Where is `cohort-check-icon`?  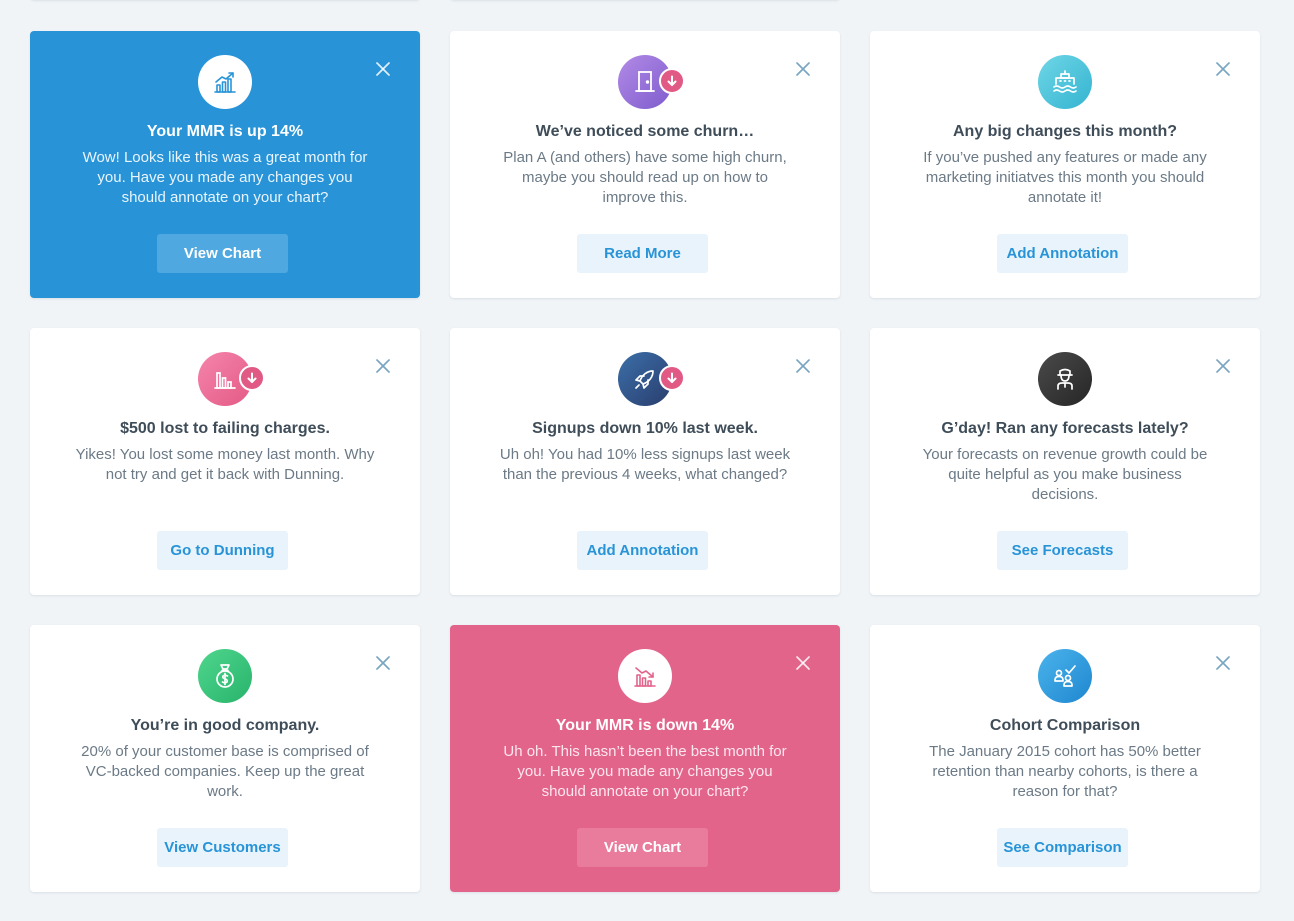
cohort-check-icon is located at coordinates (1065, 676).